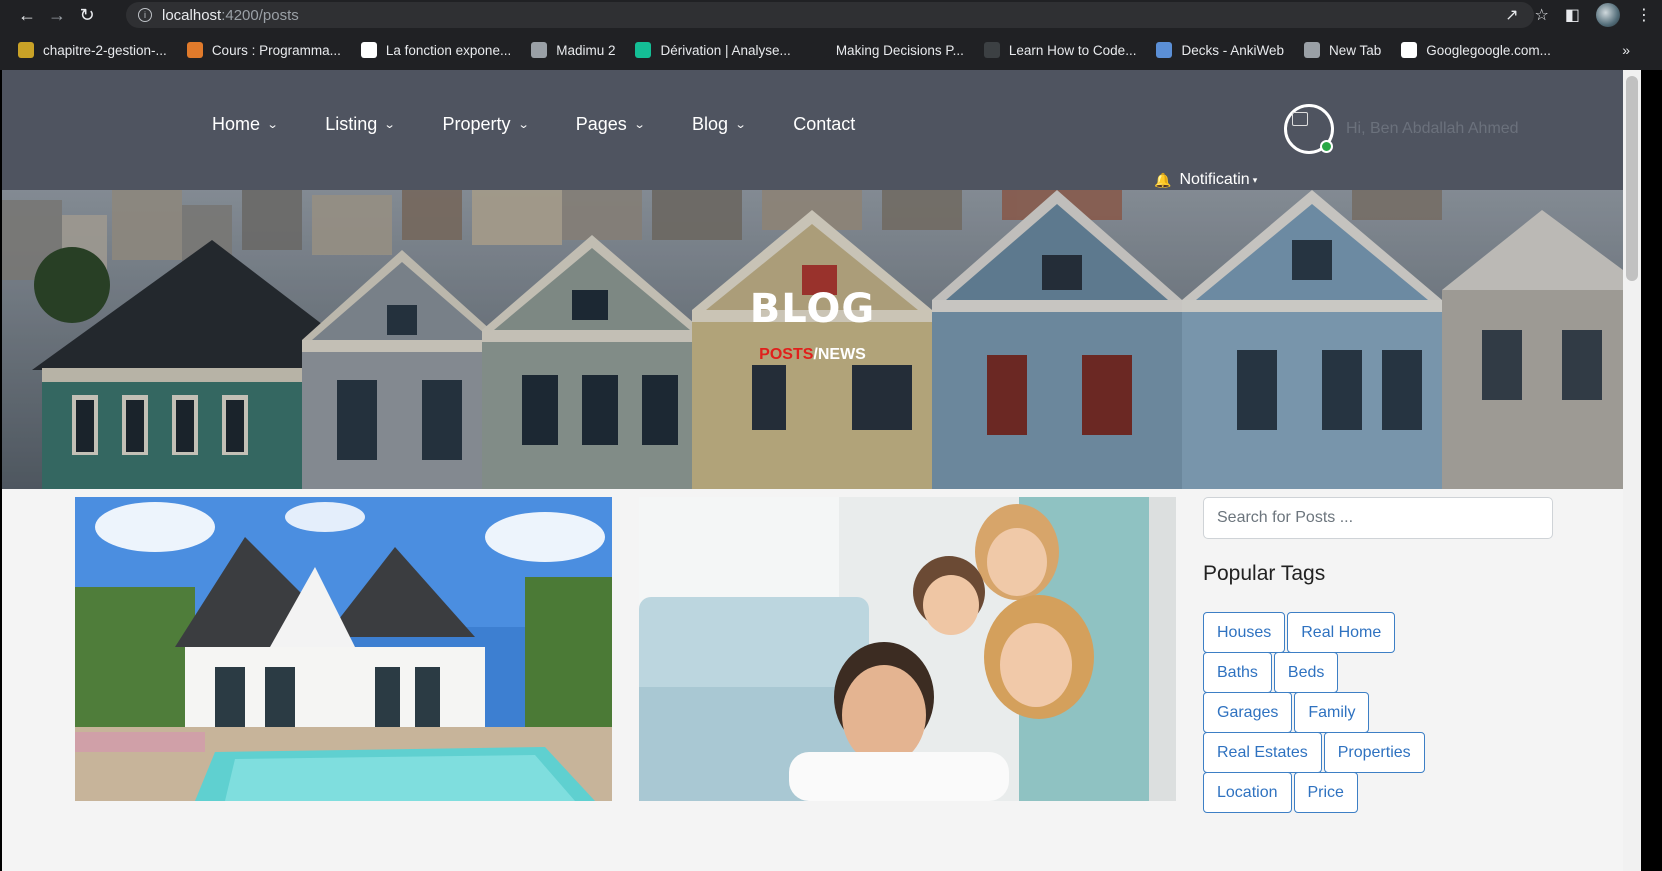 The width and height of the screenshot is (1662, 871). I want to click on kebab-menu-icon: ⋮, so click(1644, 15).